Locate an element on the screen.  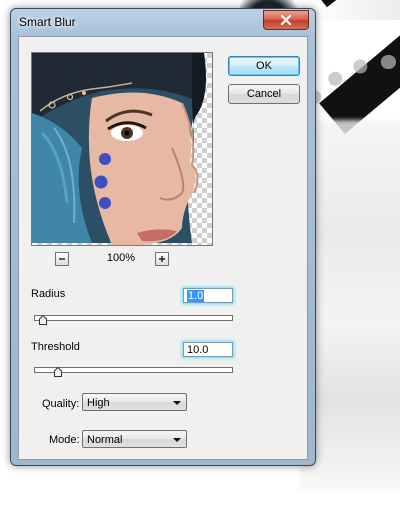
radius-value: 1.0 is located at coordinates (196, 296).